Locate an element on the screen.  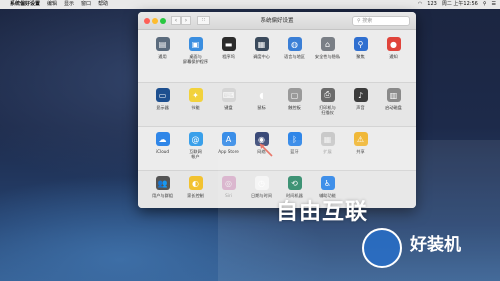
pane-icloud: ☁ iCloud is located at coordinates (162, 149).